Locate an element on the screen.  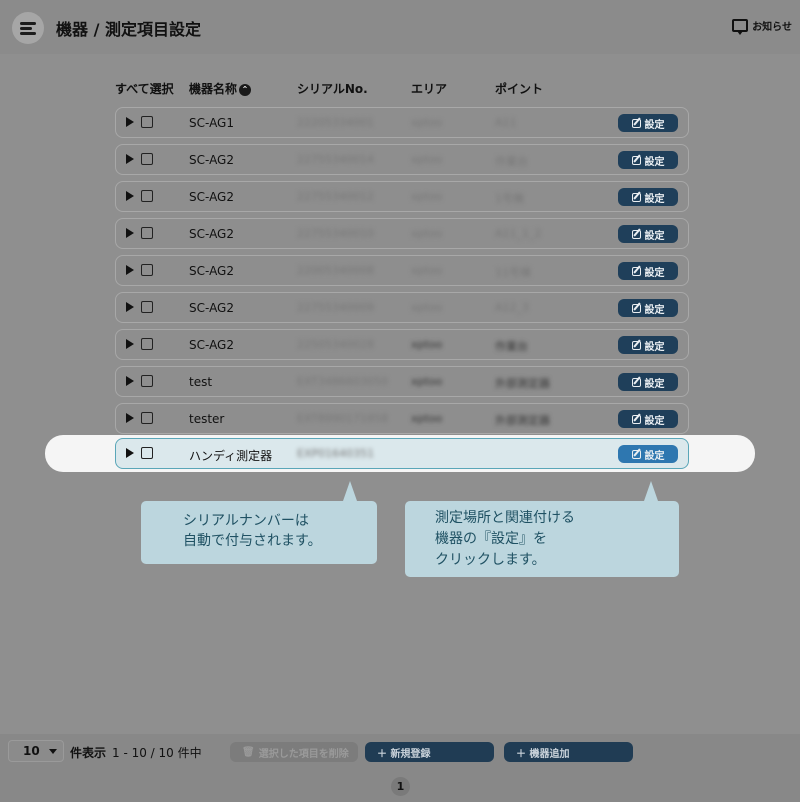
table-row: SC-AG1 22205334001 xptoo A11 設定 is located at coordinates (402, 122).